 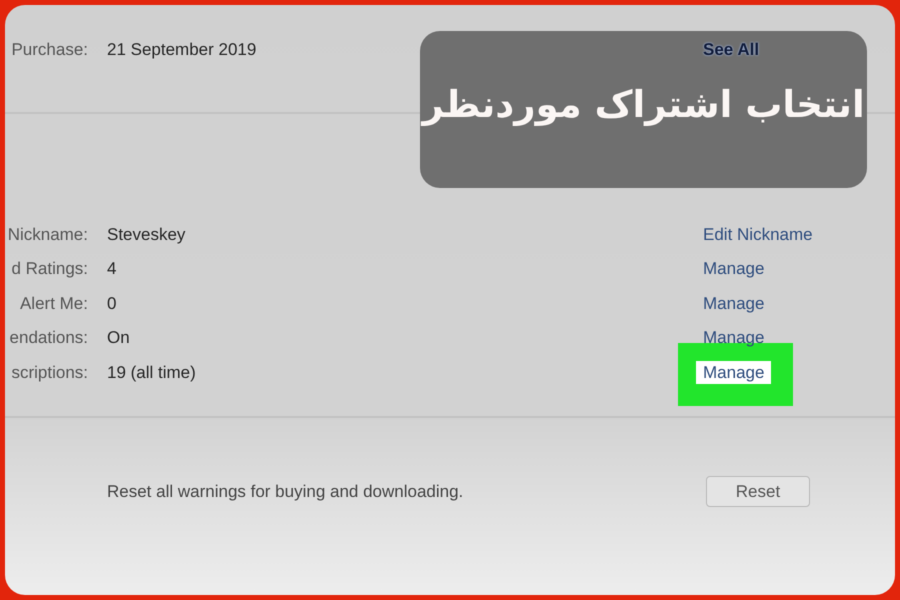 What do you see at coordinates (181, 50) in the screenshot?
I see `field-value: 21 September 2019` at bounding box center [181, 50].